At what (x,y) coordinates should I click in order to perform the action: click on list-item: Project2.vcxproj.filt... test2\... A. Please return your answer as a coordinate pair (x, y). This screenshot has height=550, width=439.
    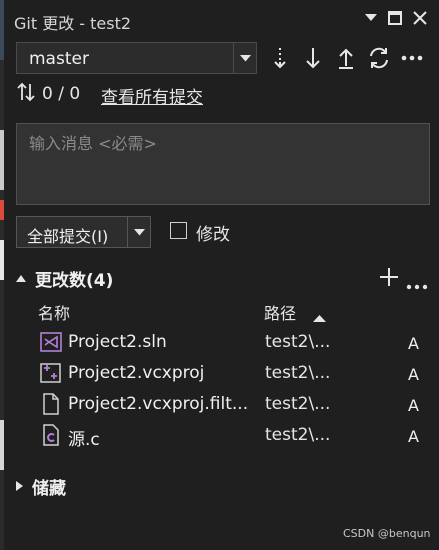
    Looking at the image, I should click on (221, 405).